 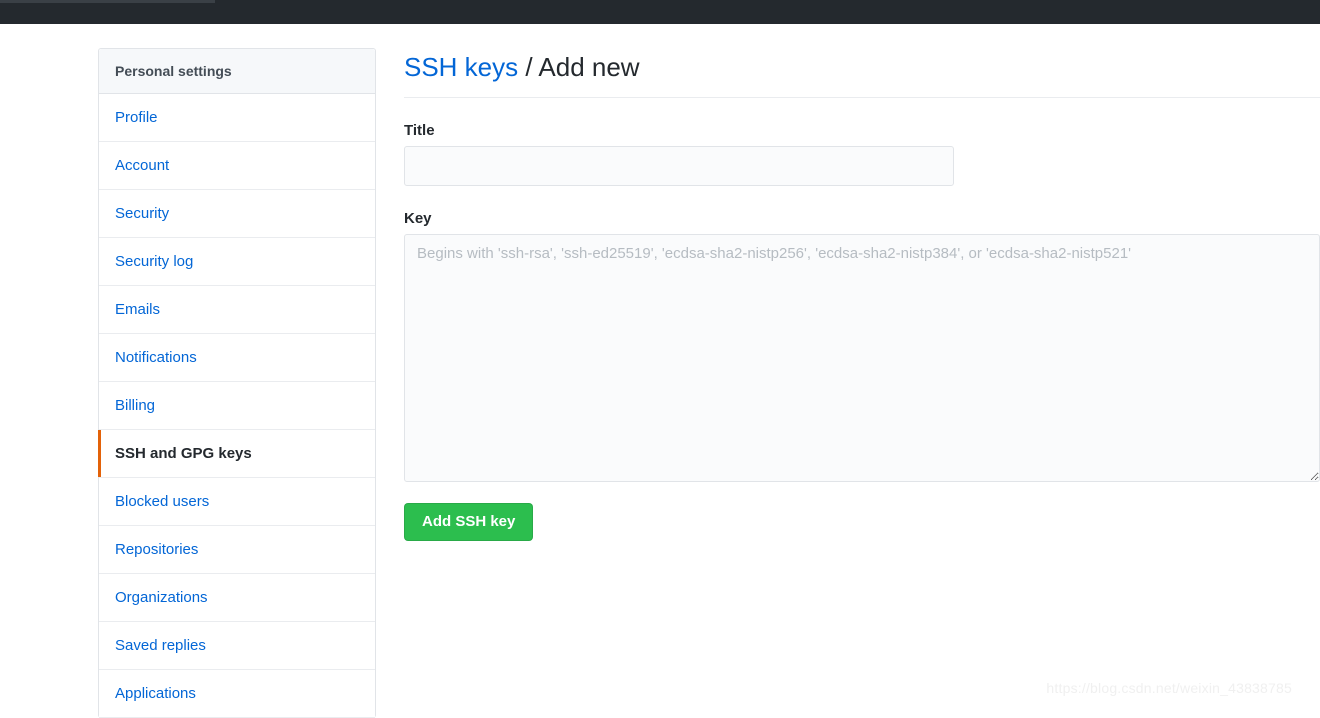 What do you see at coordinates (155, 693) in the screenshot?
I see `sidebar-item-label: Applications` at bounding box center [155, 693].